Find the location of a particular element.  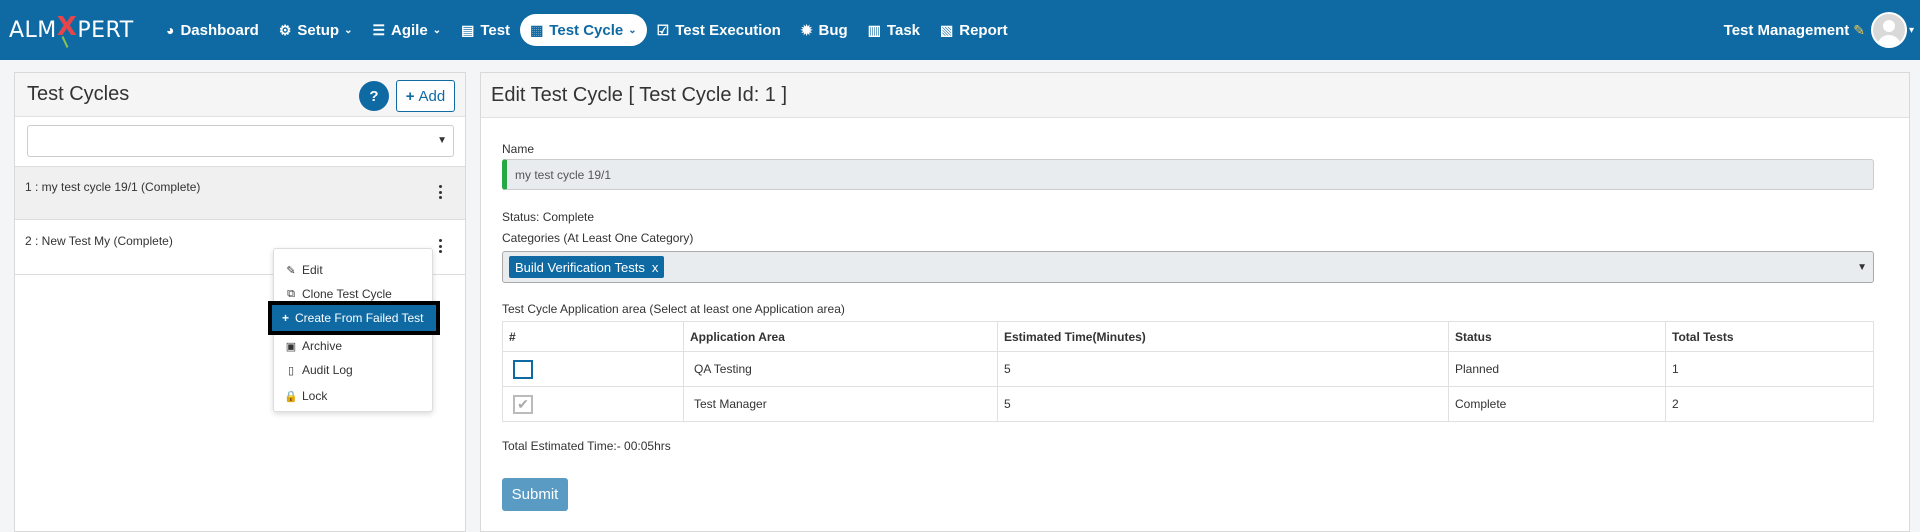

nav-report: ▧ Report is located at coordinates (974, 30).